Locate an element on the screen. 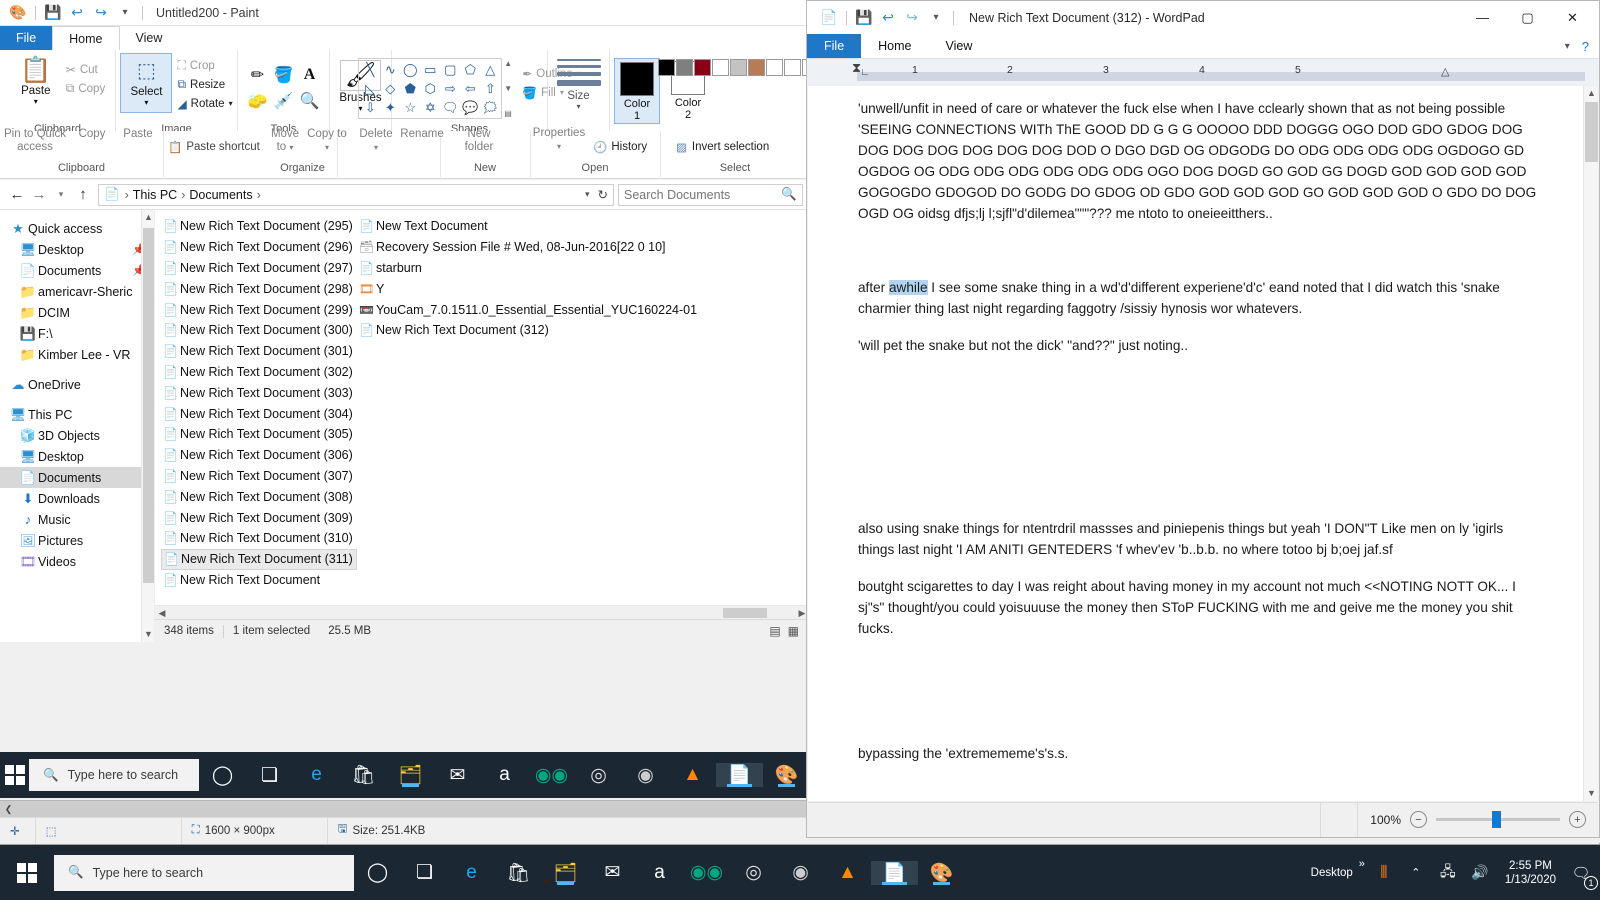 The height and width of the screenshot is (900, 1600). rotate-button: ◢ Rotate ▾ is located at coordinates (204, 103).